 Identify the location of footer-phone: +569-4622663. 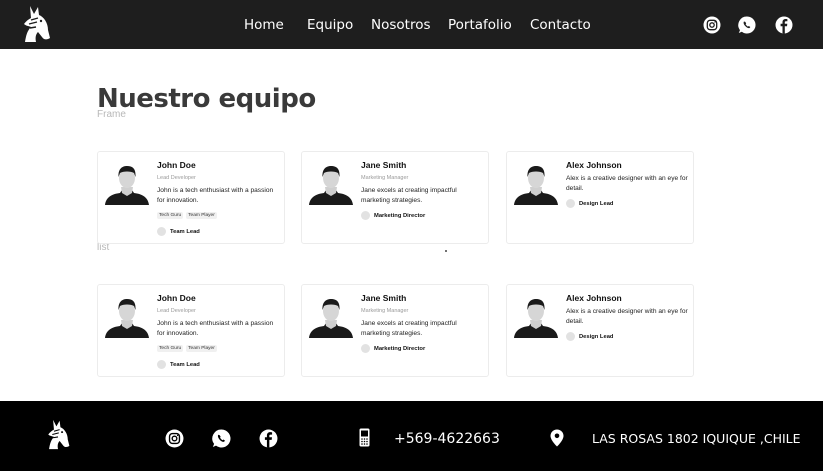
(447, 439).